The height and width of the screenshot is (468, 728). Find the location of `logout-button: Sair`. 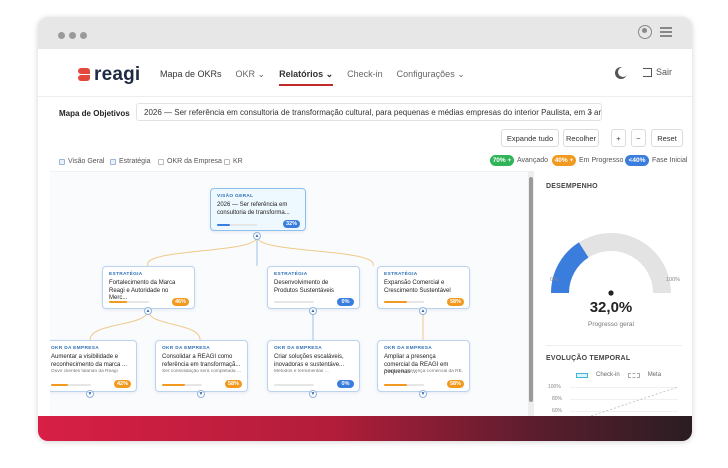

logout-button: Sair is located at coordinates (657, 72).